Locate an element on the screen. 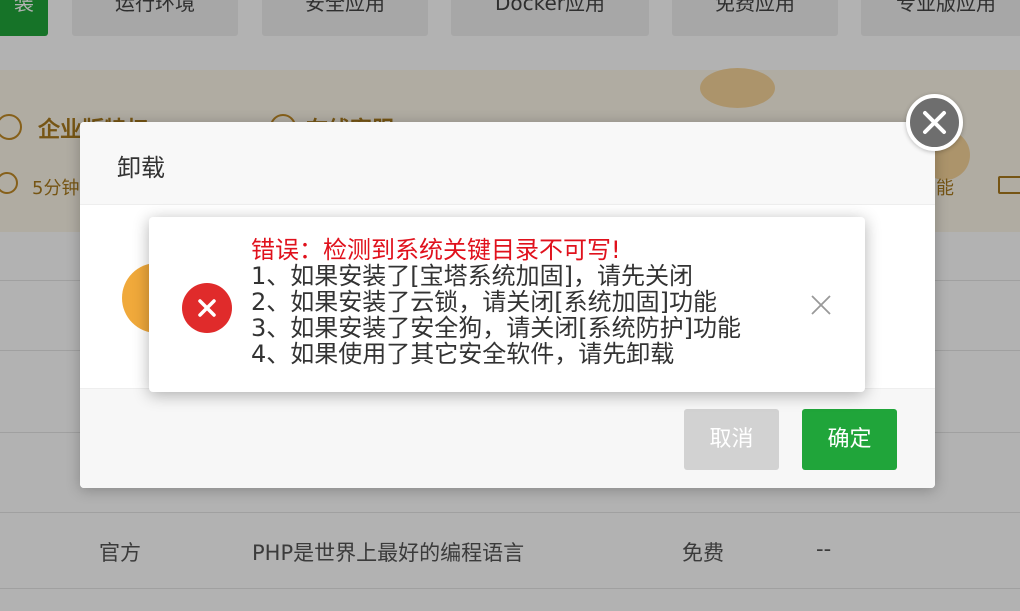 This screenshot has width=1020, height=611. error-line: 3、如果安装了安全狗，请关闭[系统防护]功能 is located at coordinates (496, 328).